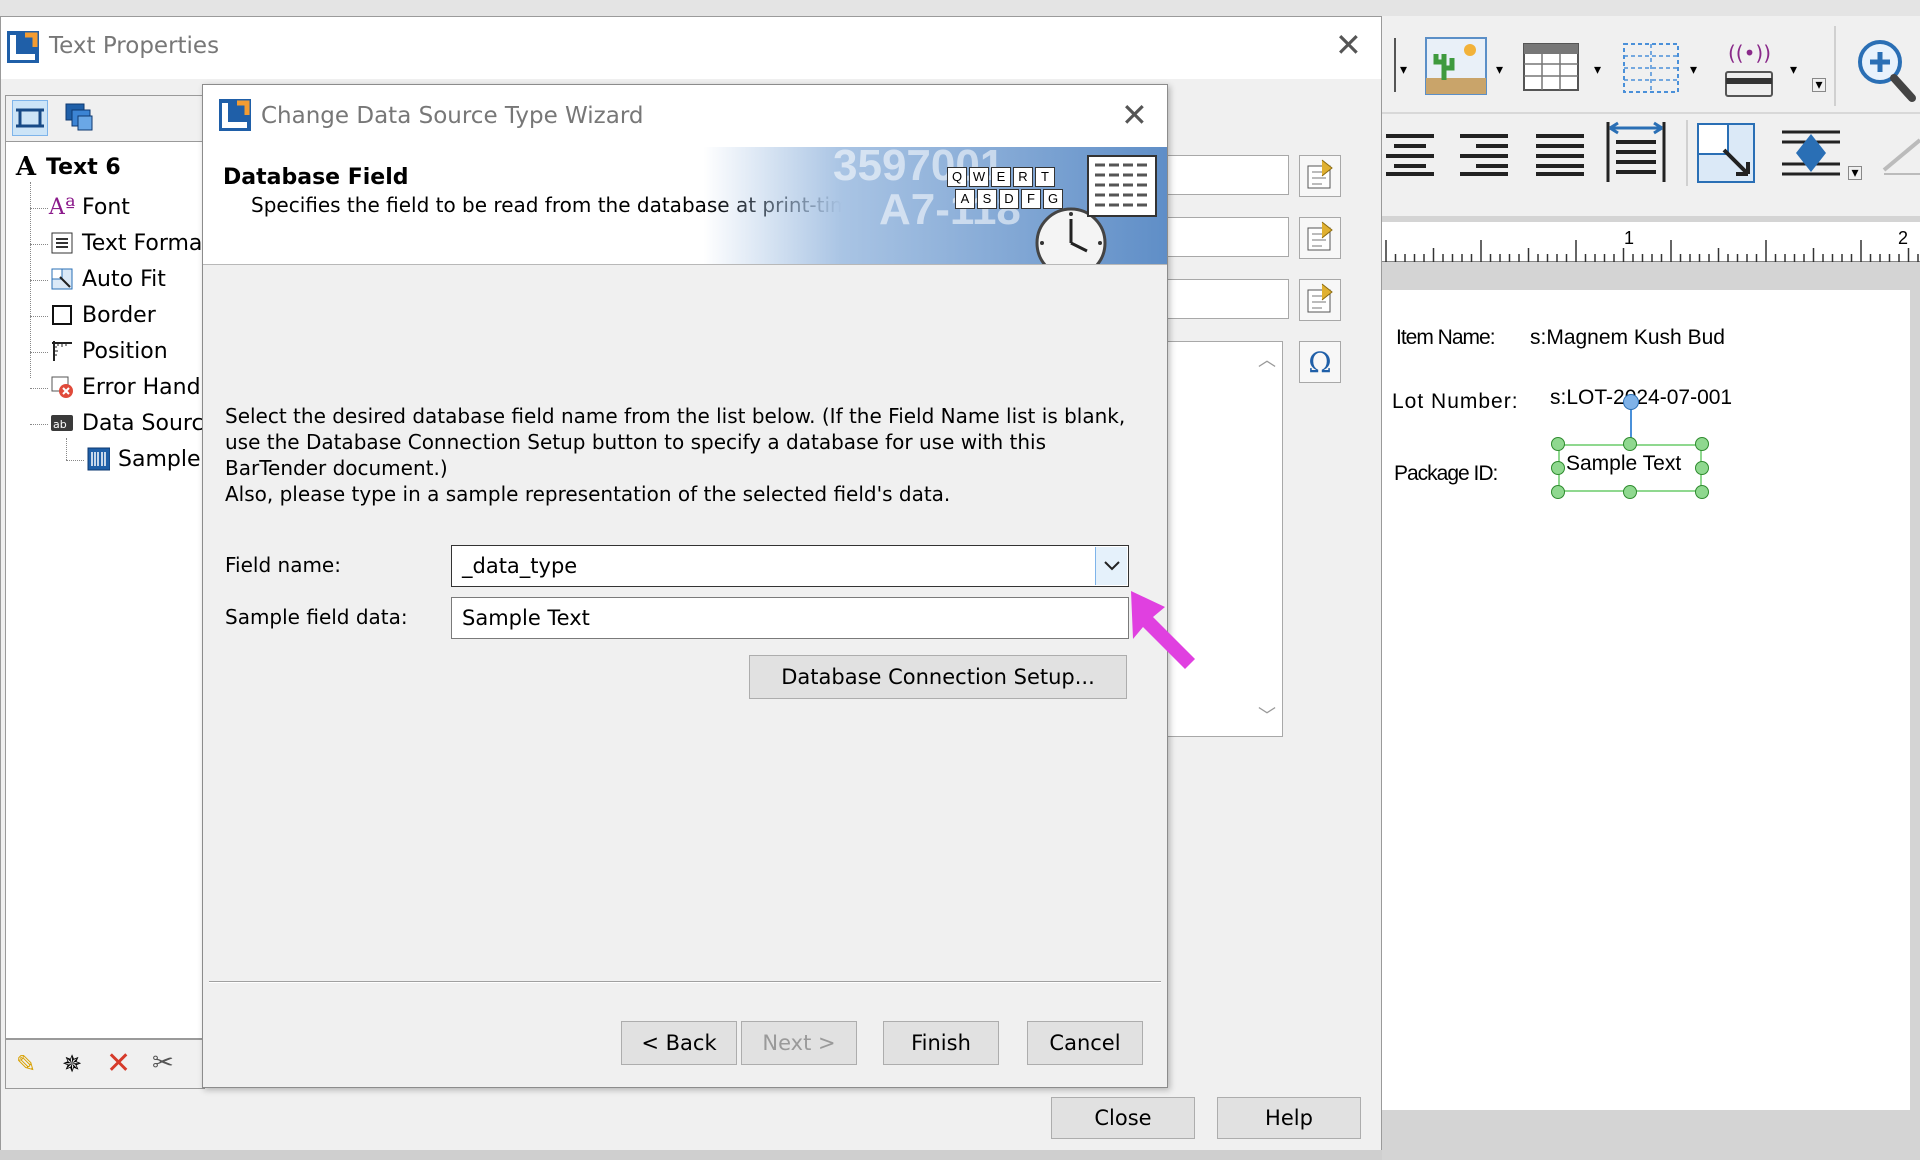 Image resolution: width=1920 pixels, height=1160 pixels. I want to click on sample-data-value: Sample Text, so click(526, 618).